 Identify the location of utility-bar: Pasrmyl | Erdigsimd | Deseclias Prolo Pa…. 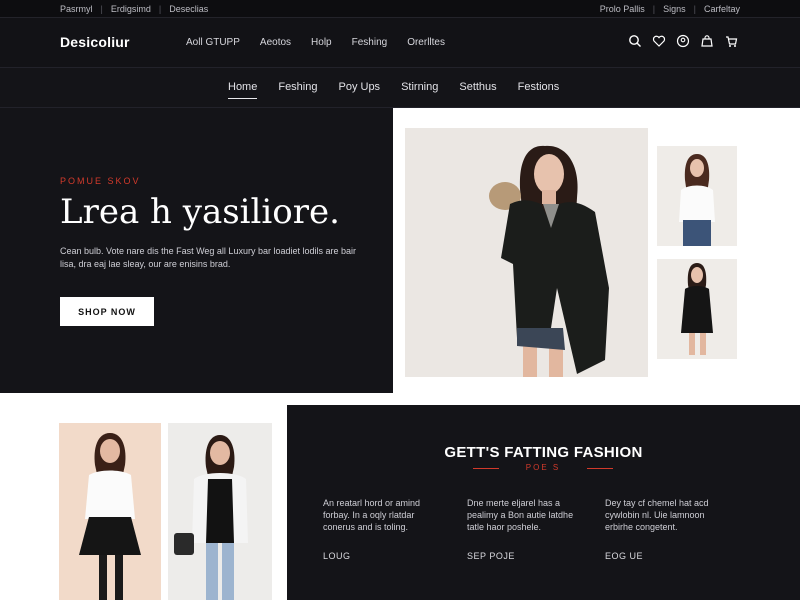
(400, 9).